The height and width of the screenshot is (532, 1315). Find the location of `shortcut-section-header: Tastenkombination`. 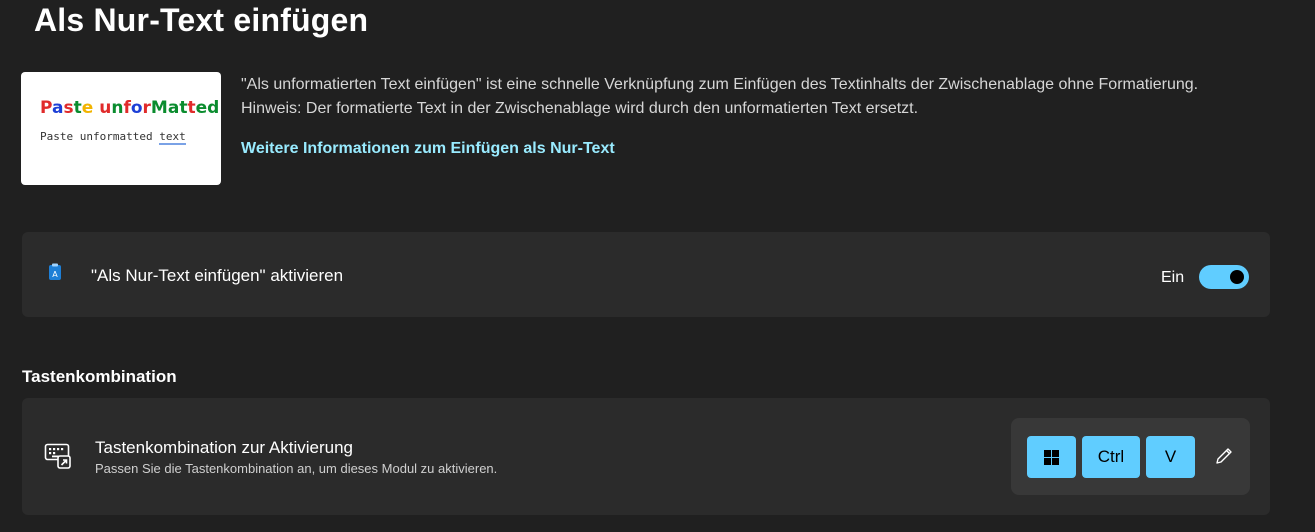

shortcut-section-header: Tastenkombination is located at coordinates (99, 376).